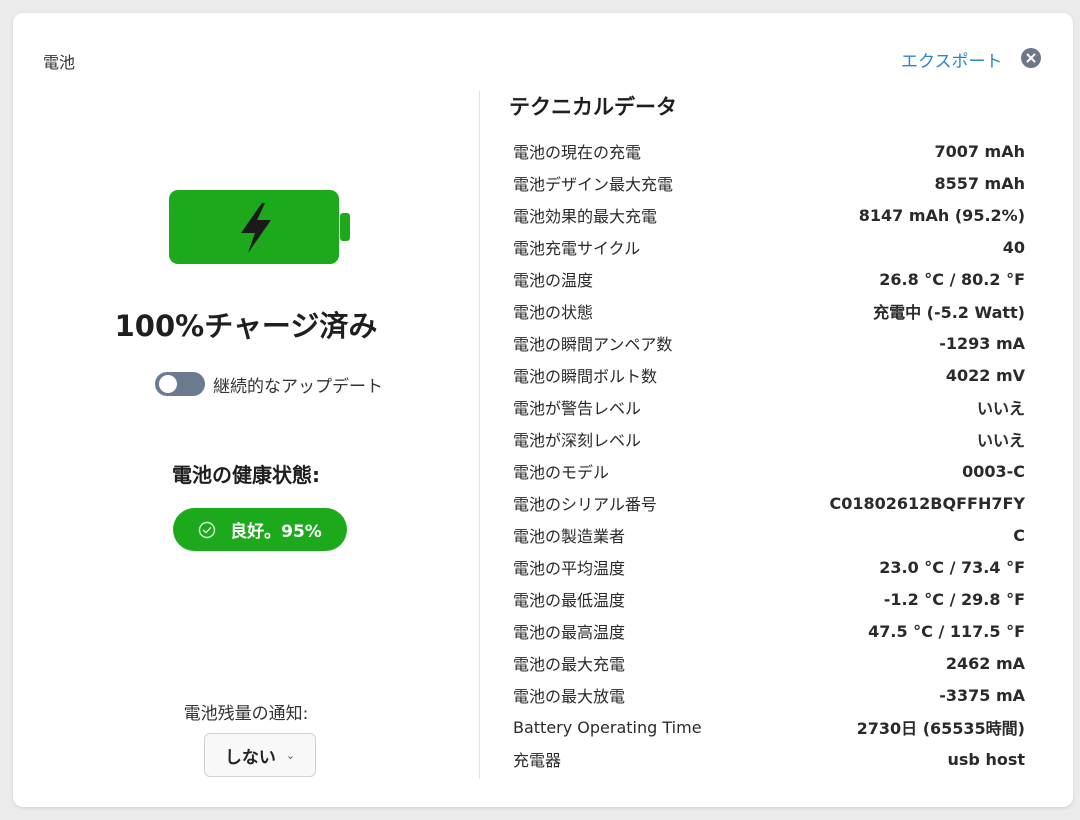 This screenshot has width=1080, height=820. What do you see at coordinates (769, 471) in the screenshot?
I see `tech-row: 電池のモデル 0003-C` at bounding box center [769, 471].